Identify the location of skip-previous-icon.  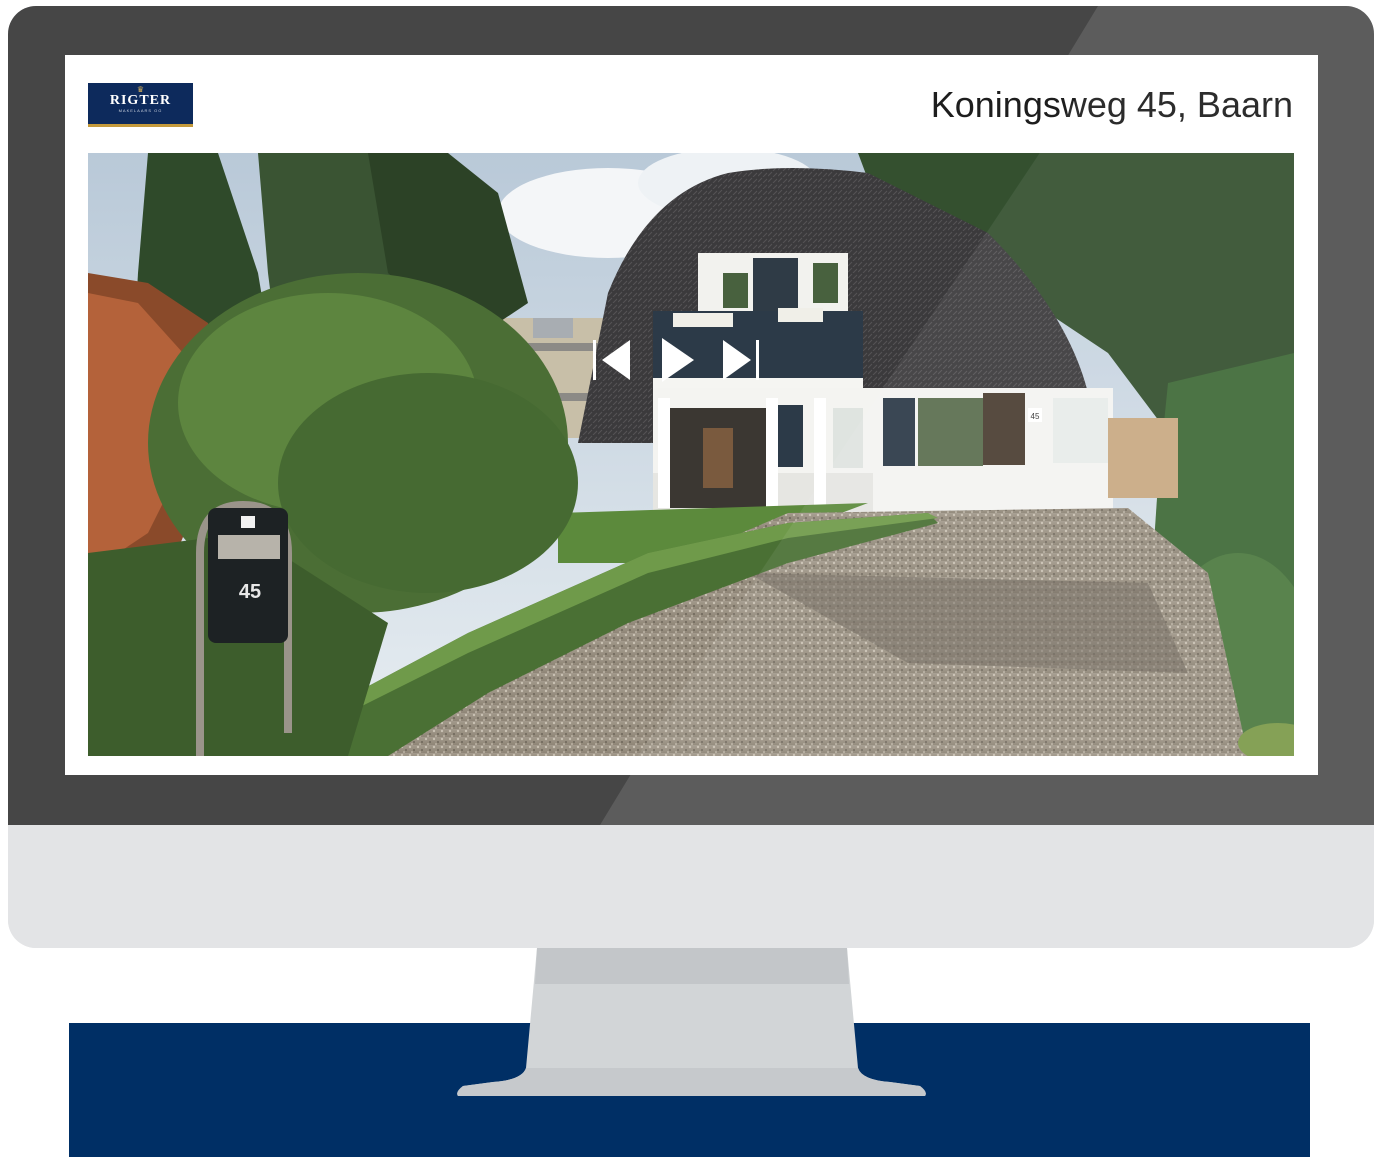
(611, 360).